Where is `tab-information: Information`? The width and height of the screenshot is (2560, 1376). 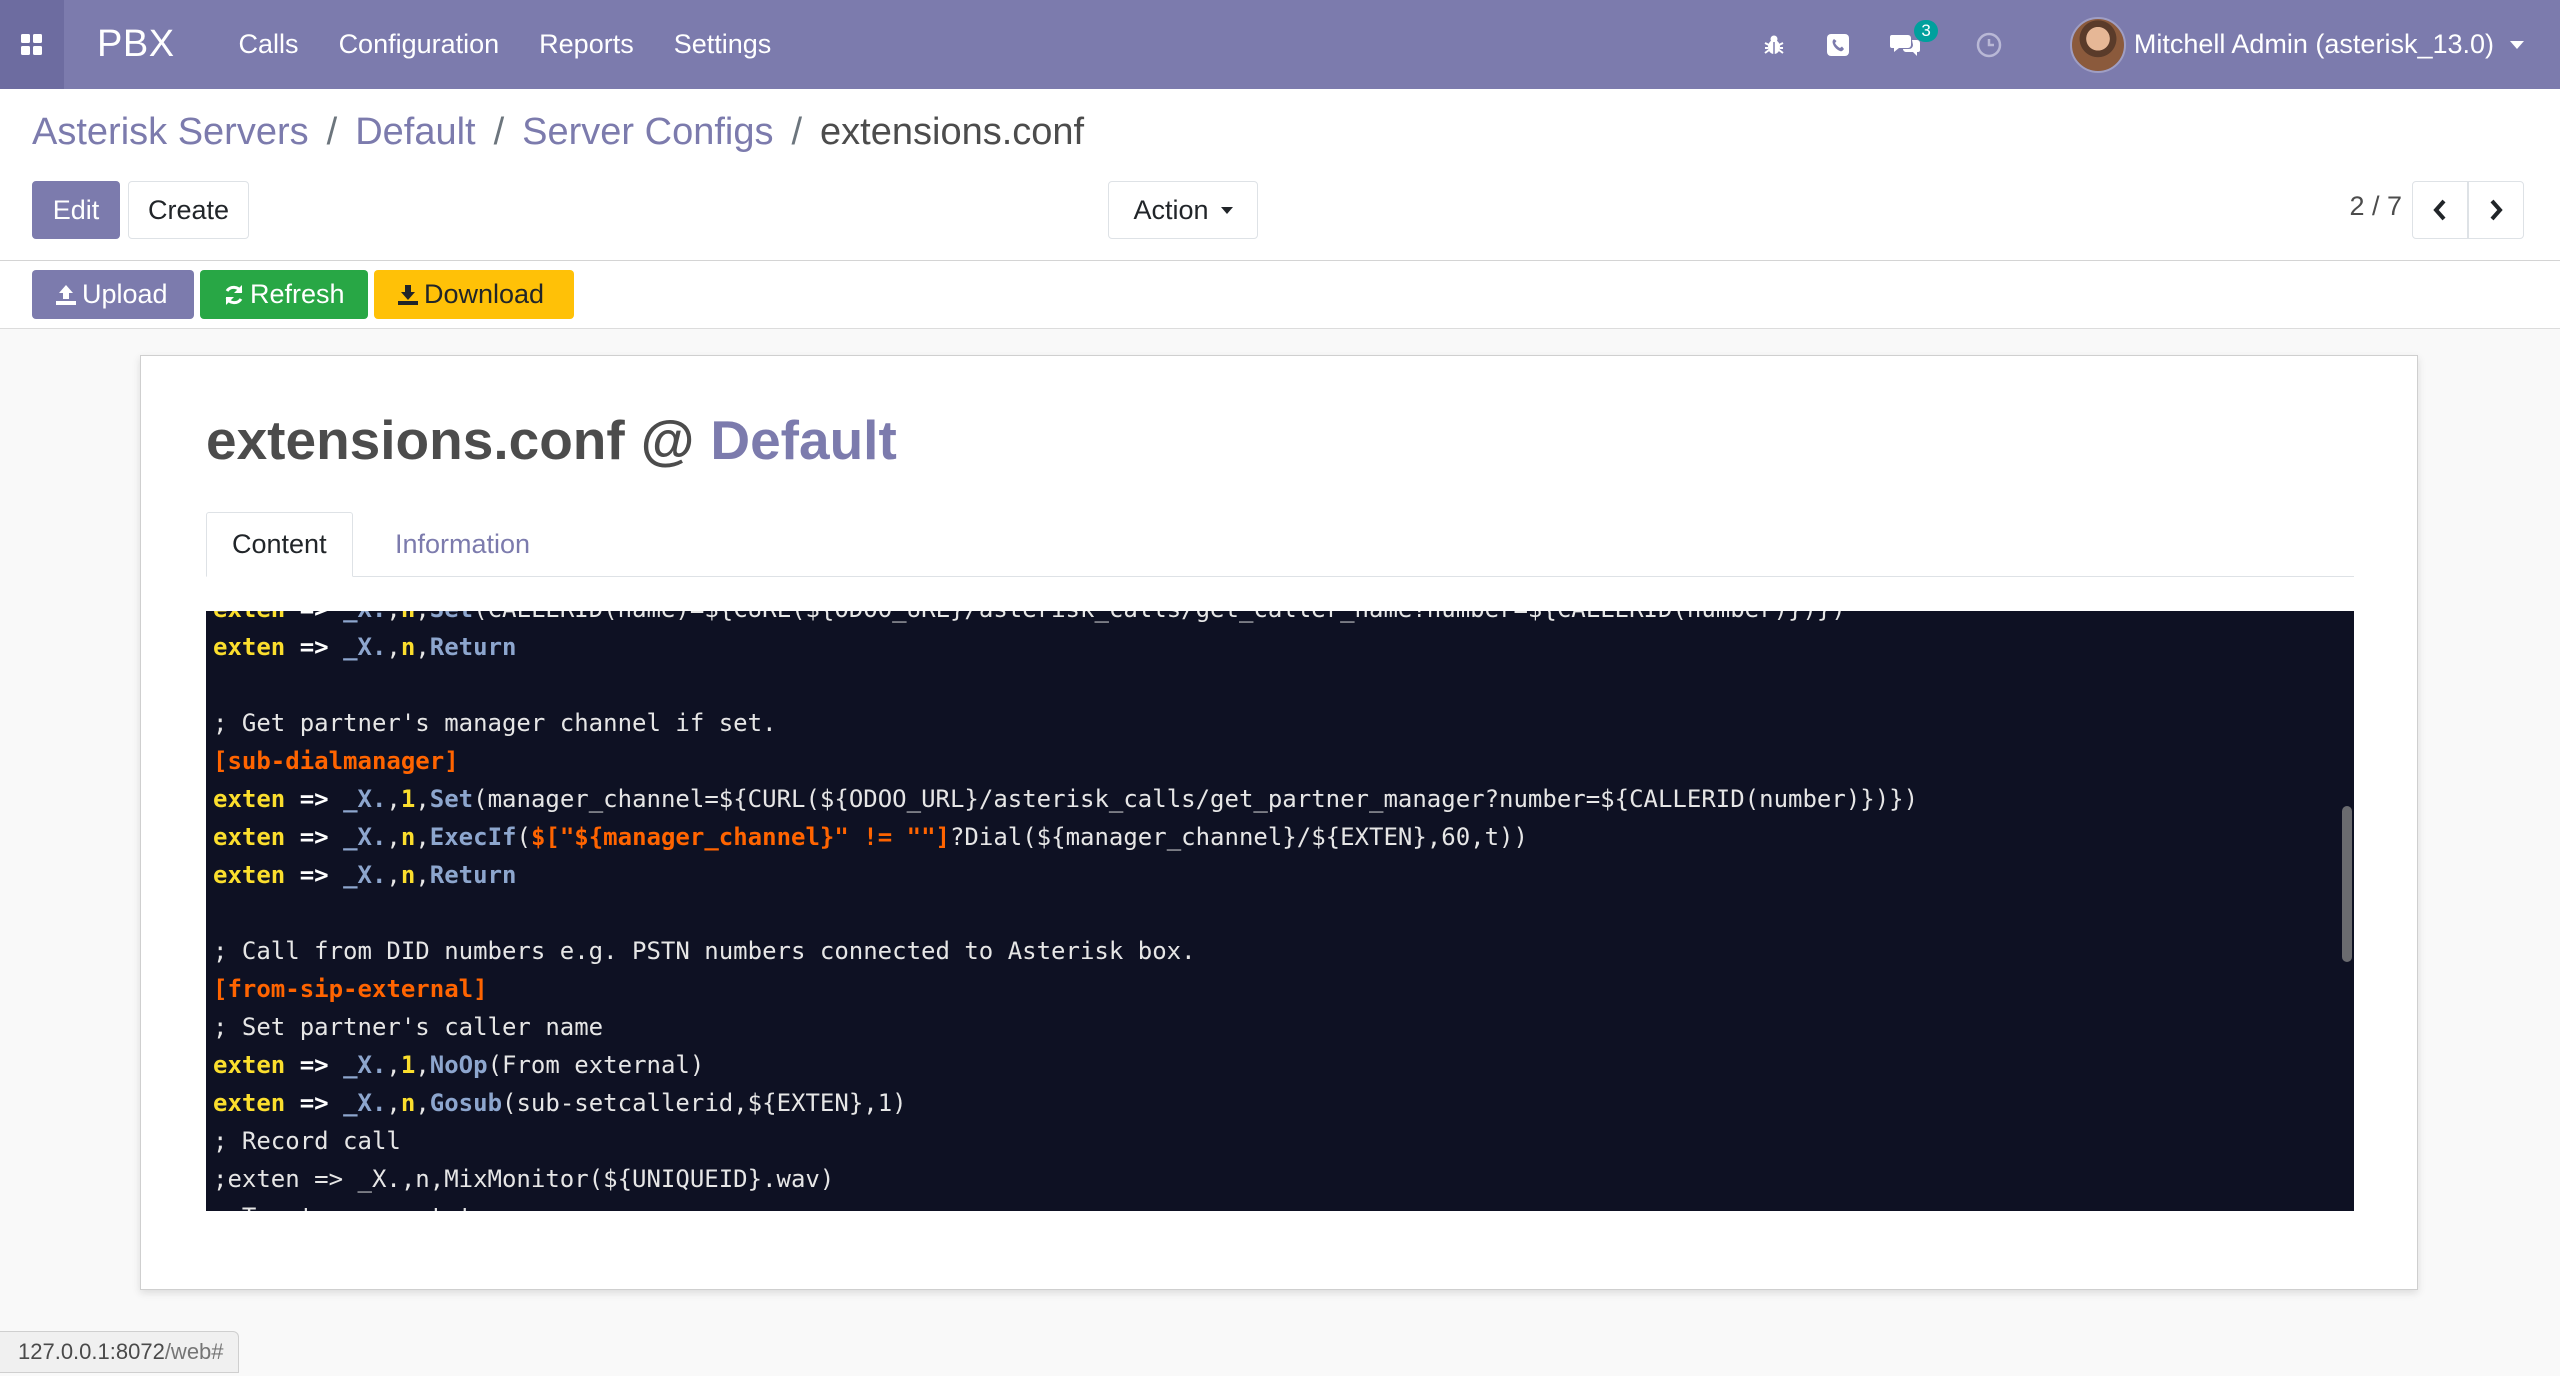 tab-information: Information is located at coordinates (462, 544).